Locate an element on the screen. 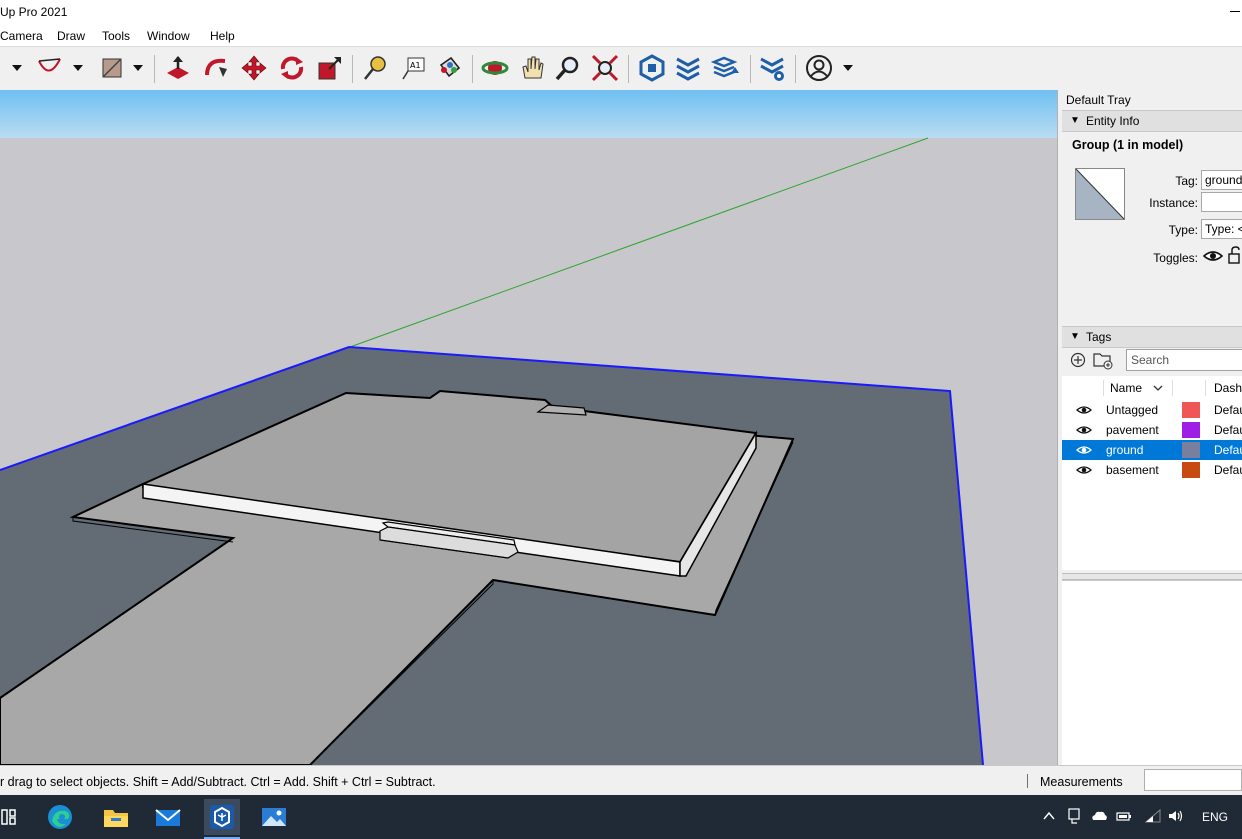  wifi-icon is located at coordinates (1153, 816).